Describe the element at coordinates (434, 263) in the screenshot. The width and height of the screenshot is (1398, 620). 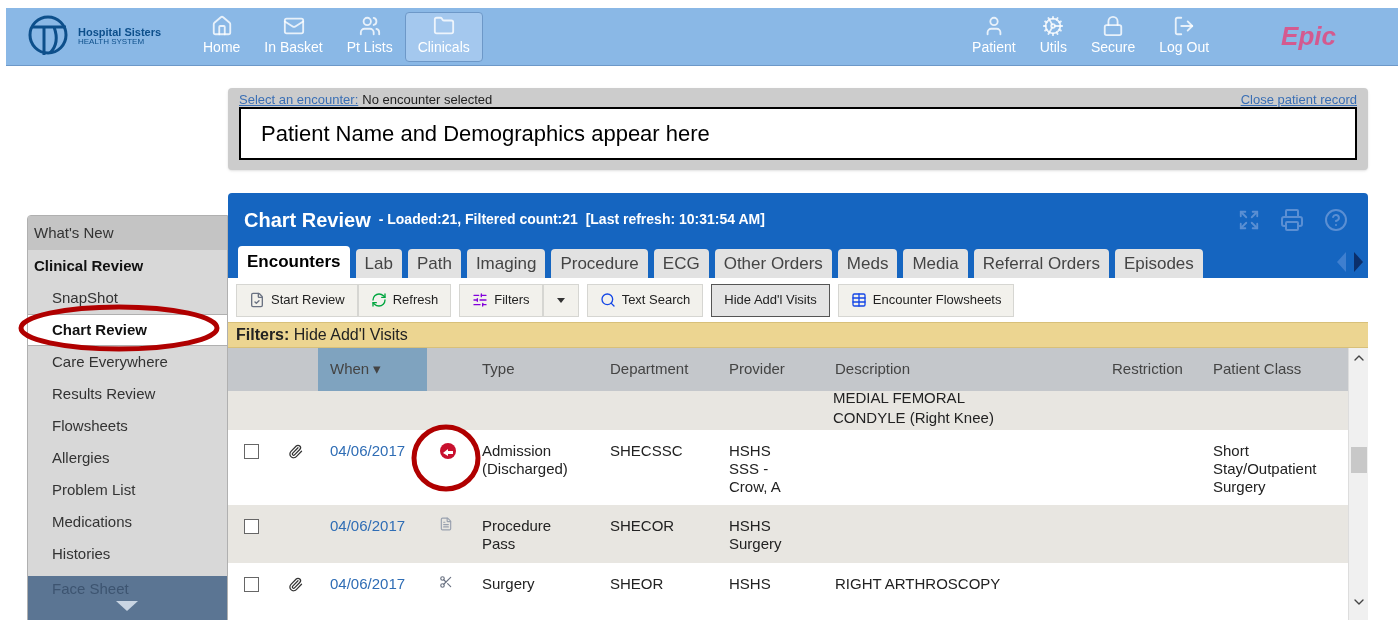
I see `tab: Path` at that location.